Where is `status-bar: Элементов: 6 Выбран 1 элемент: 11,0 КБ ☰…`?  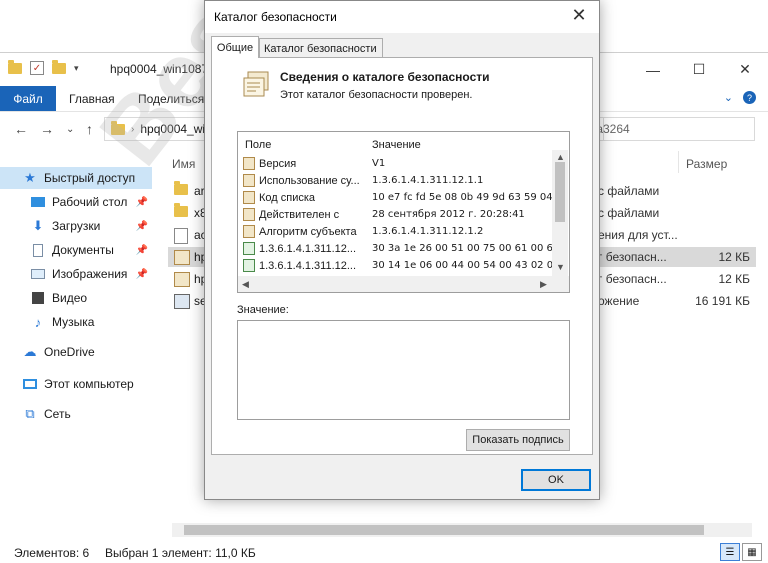
status-bar: Элементов: 6 Выбран 1 элемент: 11,0 КБ ☰… is located at coordinates (384, 552).